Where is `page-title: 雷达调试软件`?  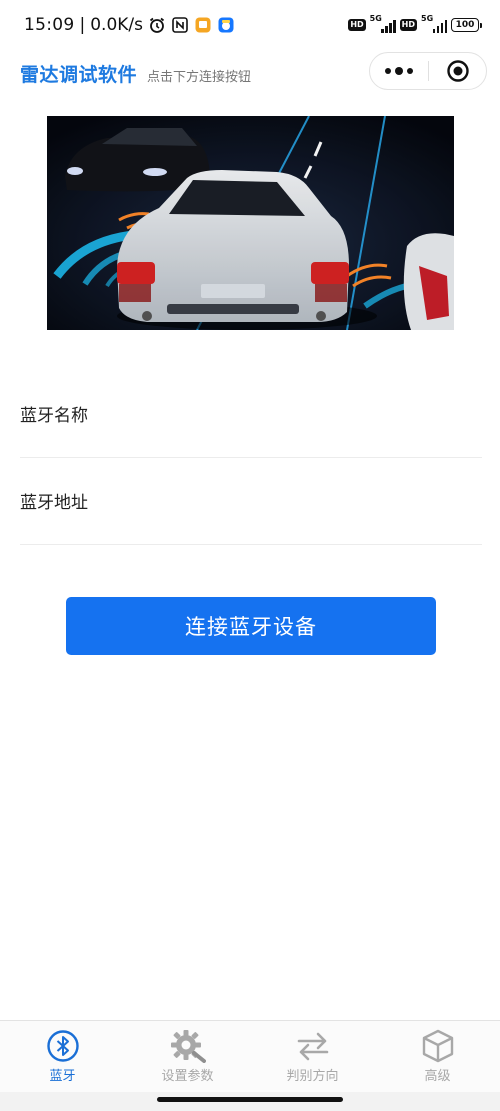
page-title: 雷达调试软件 is located at coordinates (79, 75).